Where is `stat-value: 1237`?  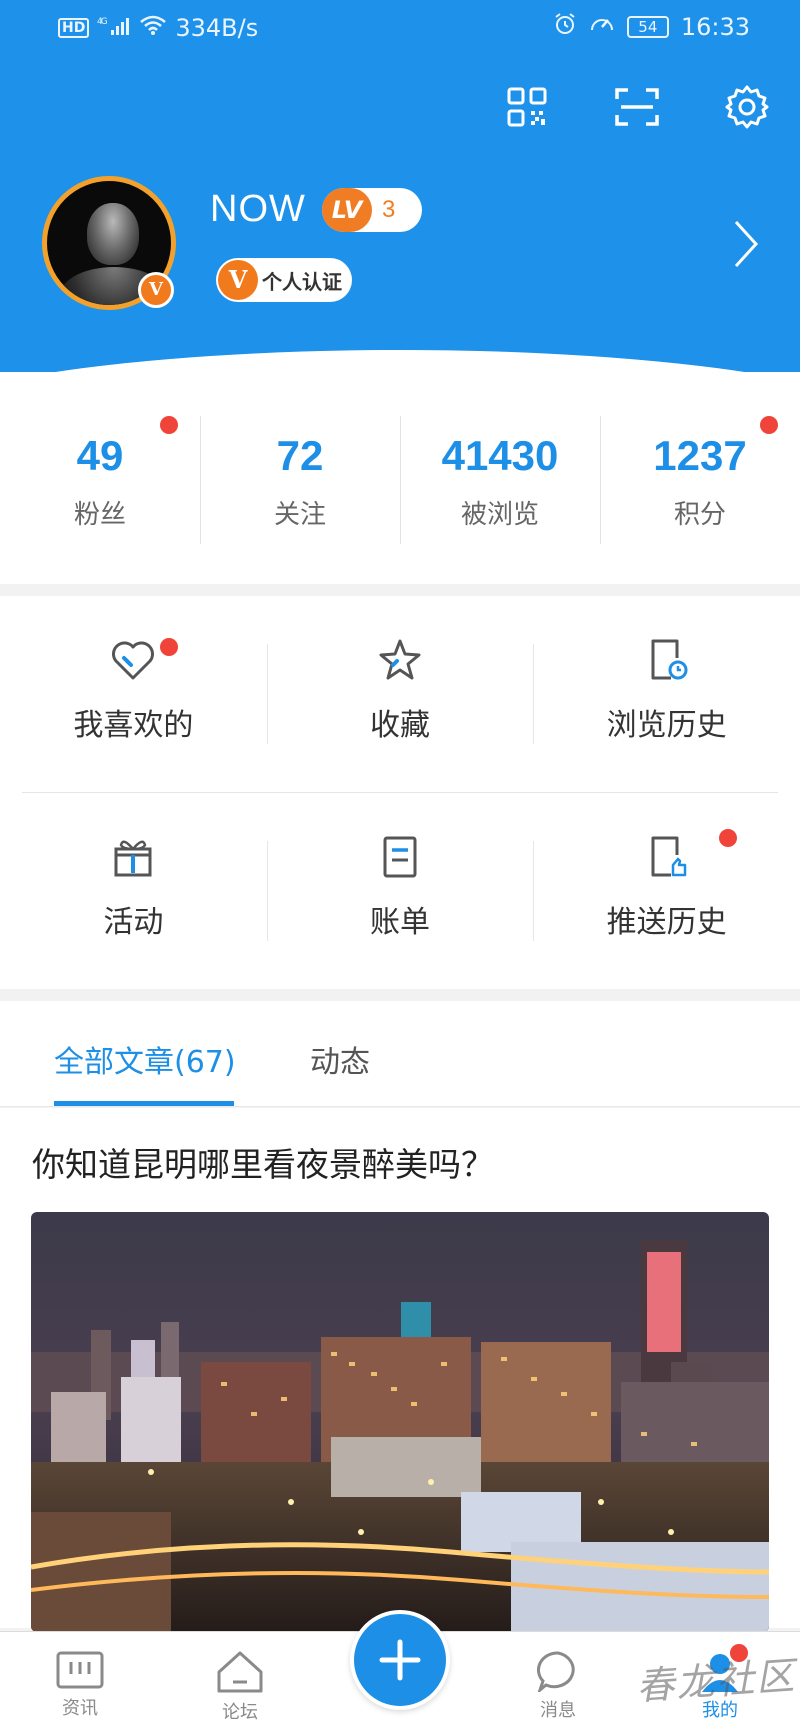 stat-value: 1237 is located at coordinates (700, 455).